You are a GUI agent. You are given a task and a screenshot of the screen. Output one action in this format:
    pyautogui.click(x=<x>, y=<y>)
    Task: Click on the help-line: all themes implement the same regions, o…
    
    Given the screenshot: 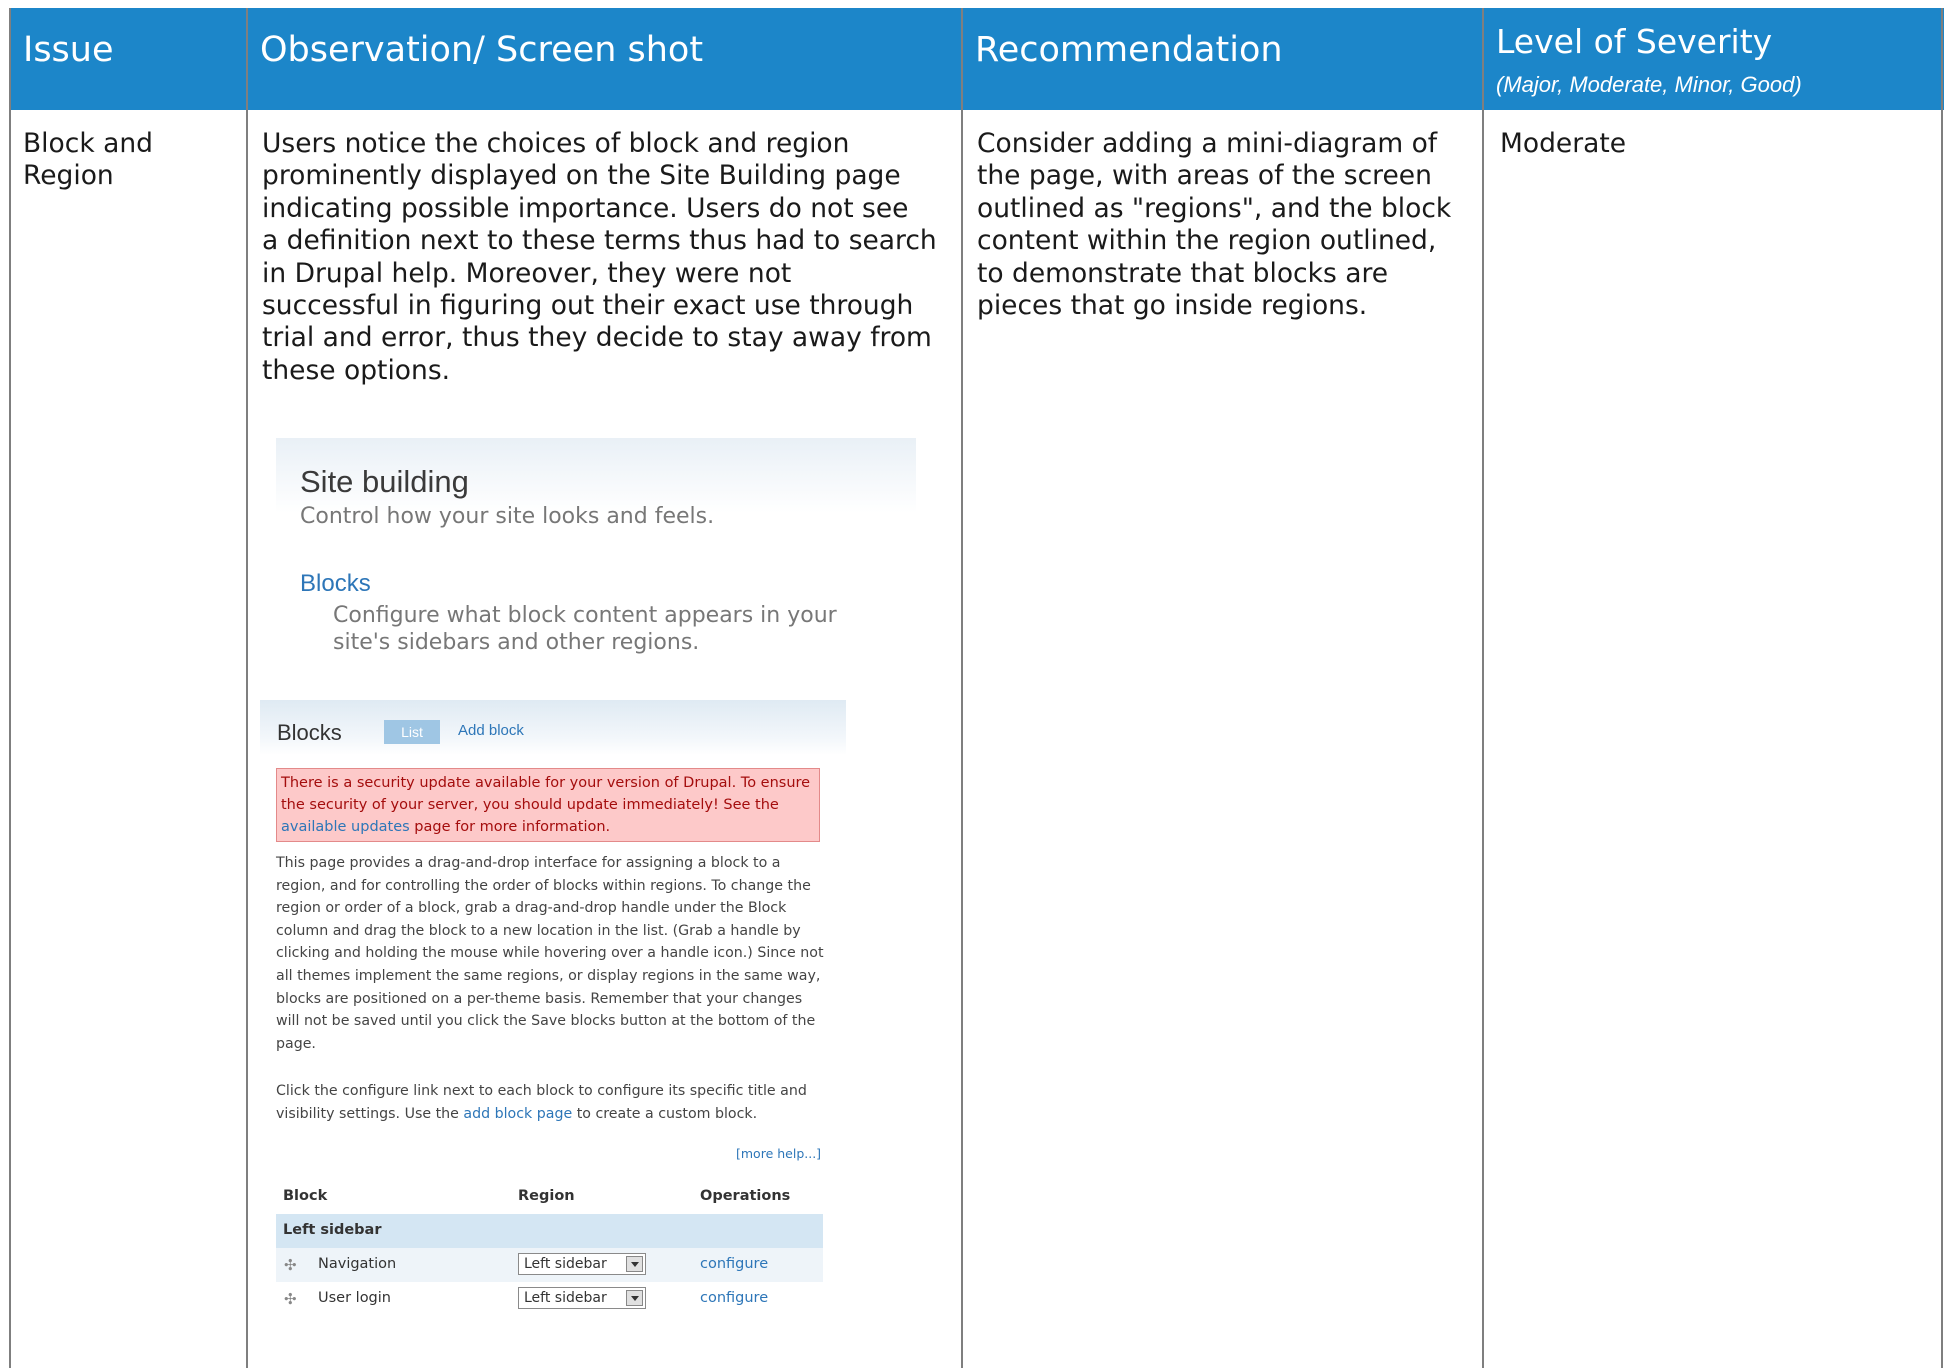 What is the action you would take?
    pyautogui.click(x=548, y=975)
    